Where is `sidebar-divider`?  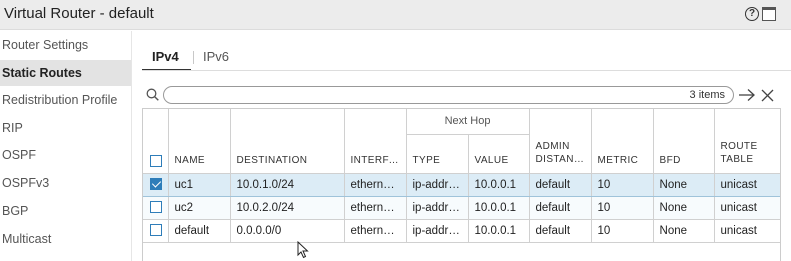 sidebar-divider is located at coordinates (131, 146).